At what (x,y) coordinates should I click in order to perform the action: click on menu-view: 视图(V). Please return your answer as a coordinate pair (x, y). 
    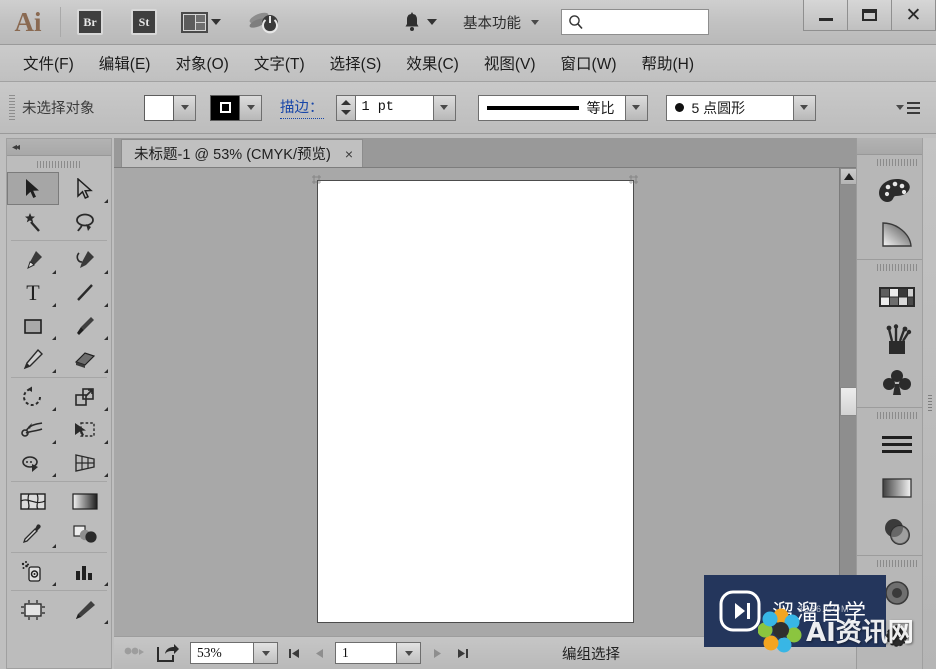
    Looking at the image, I should click on (510, 63).